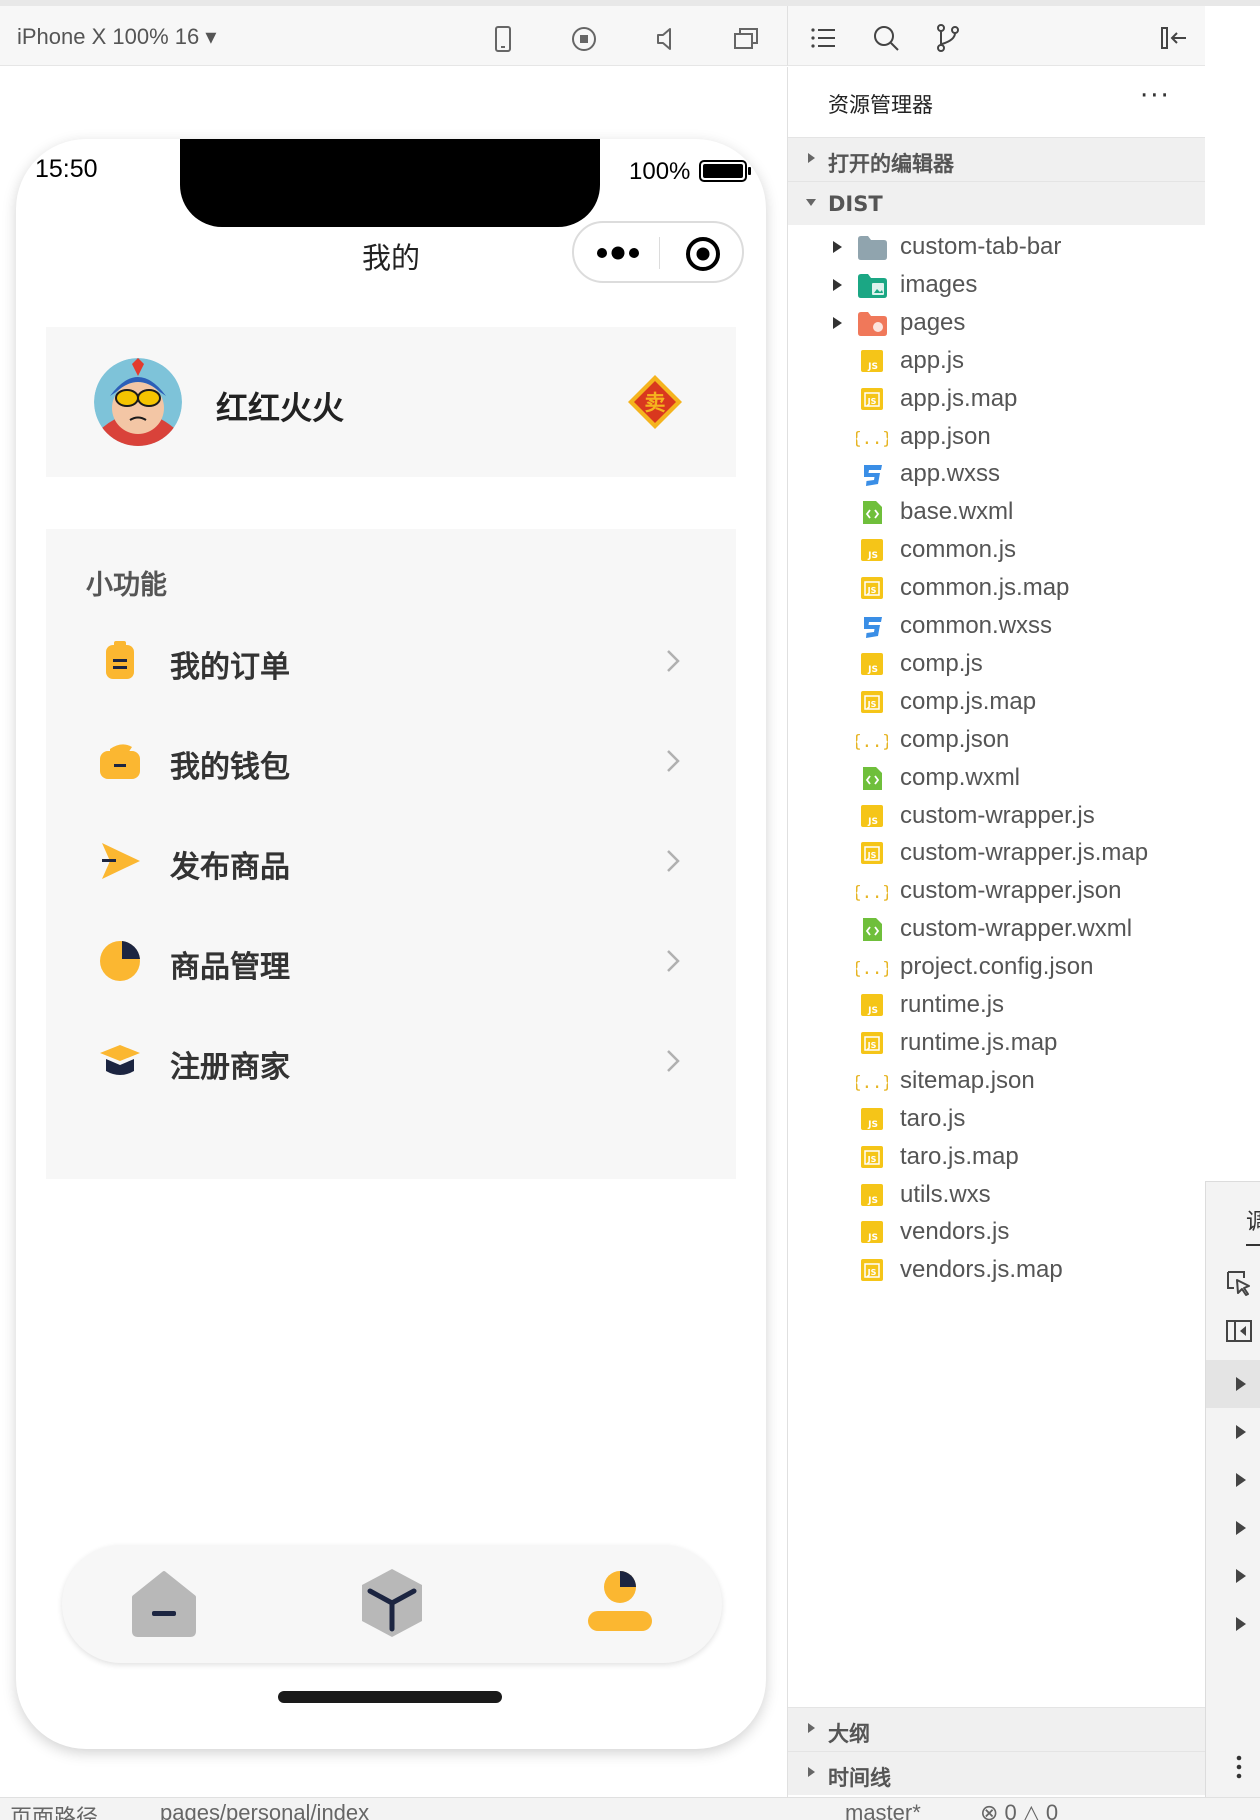 This screenshot has width=1260, height=1820. What do you see at coordinates (981, 1270) in the screenshot?
I see `tree-item-label: vendors.js.map` at bounding box center [981, 1270].